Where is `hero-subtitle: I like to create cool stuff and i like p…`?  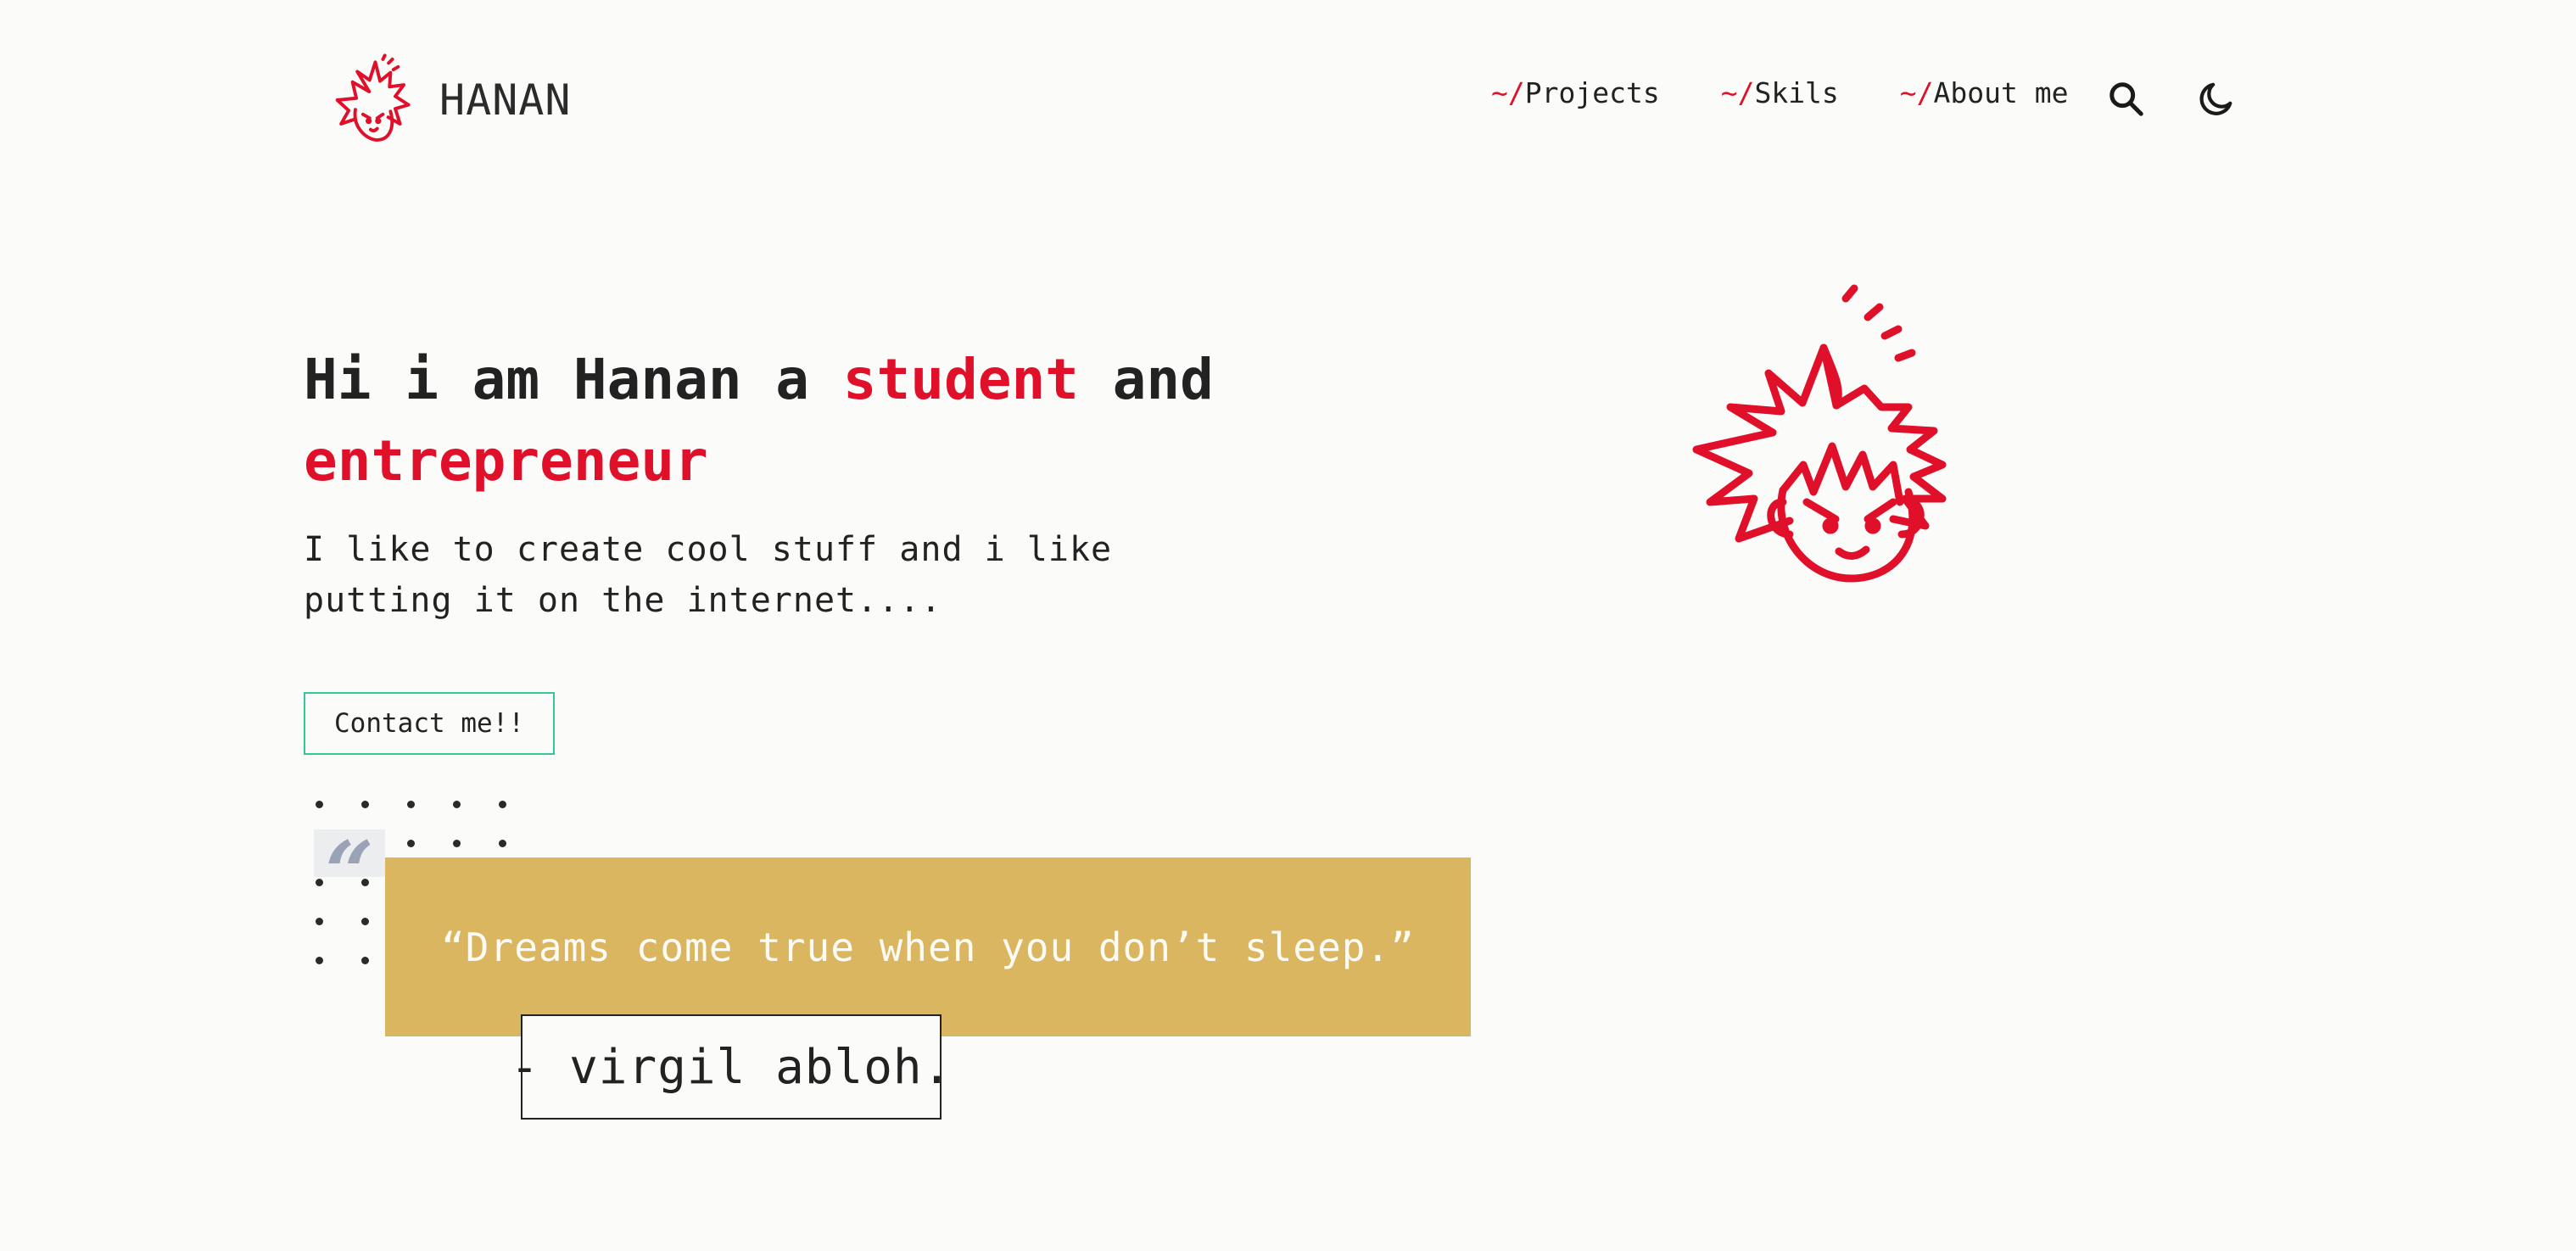
hero-subtitle: I like to create cool stuff and i like p… is located at coordinates (708, 575).